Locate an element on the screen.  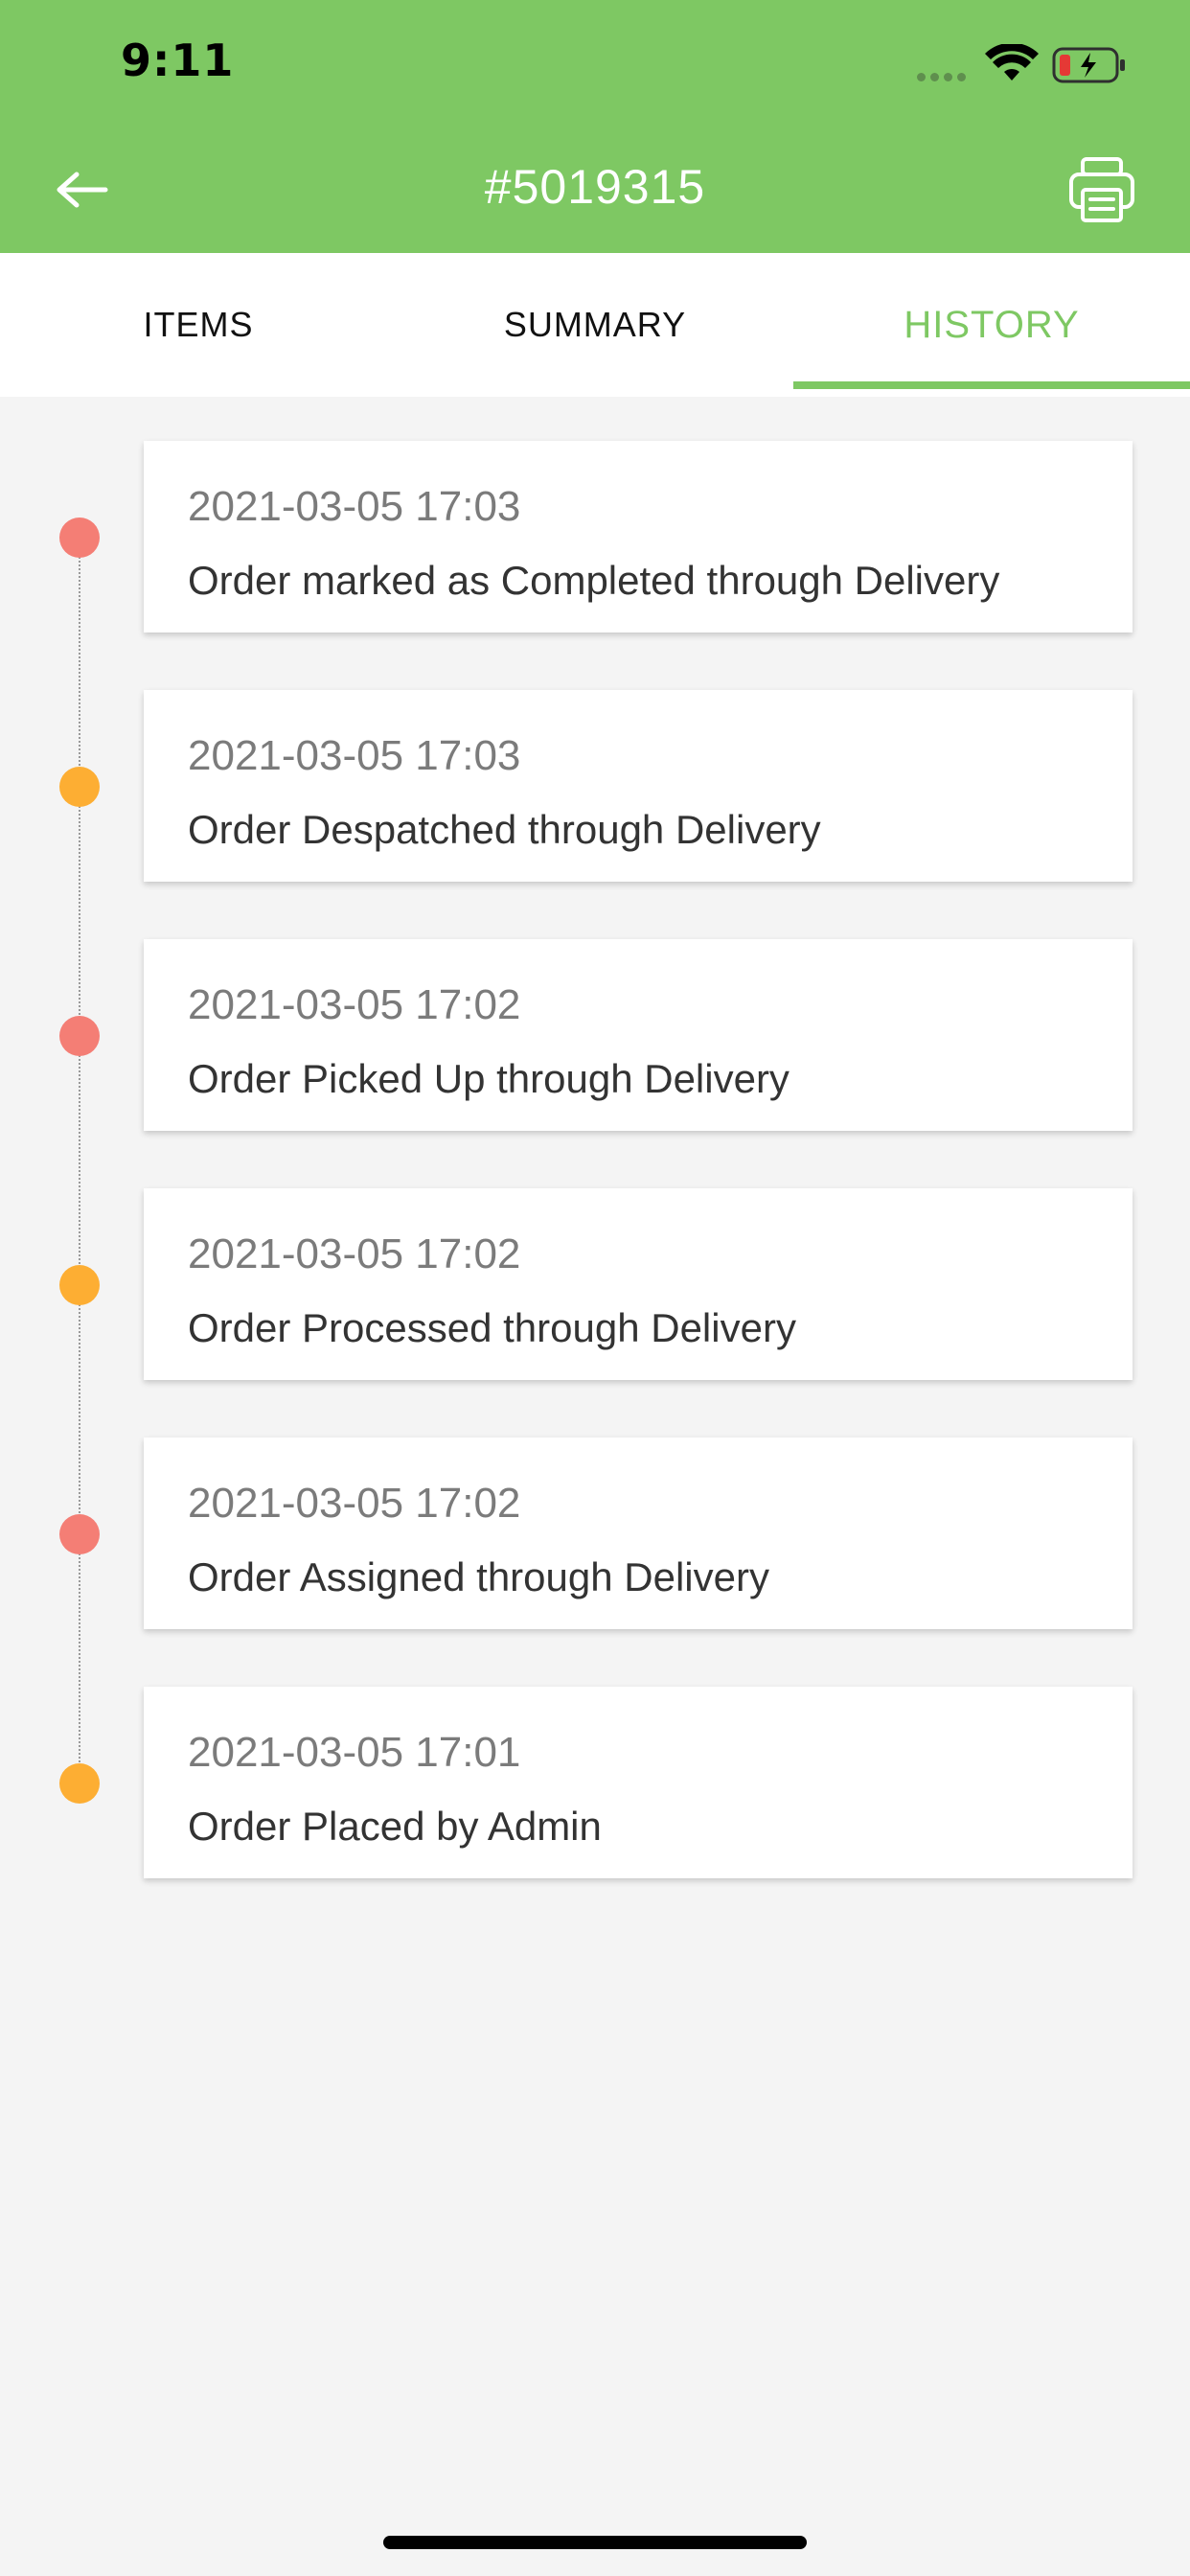
history-timestamp: 2021-03-05 17:01 is located at coordinates (355, 1752).